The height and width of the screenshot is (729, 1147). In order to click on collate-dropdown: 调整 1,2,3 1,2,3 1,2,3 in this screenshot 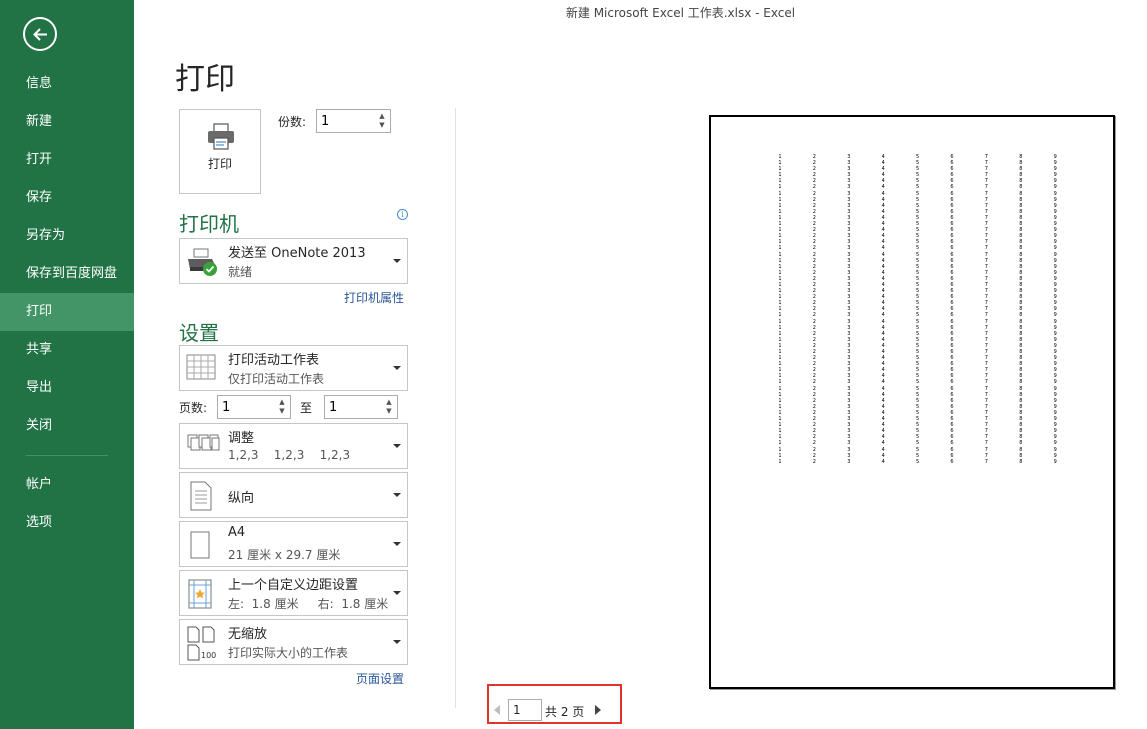, I will do `click(293, 446)`.